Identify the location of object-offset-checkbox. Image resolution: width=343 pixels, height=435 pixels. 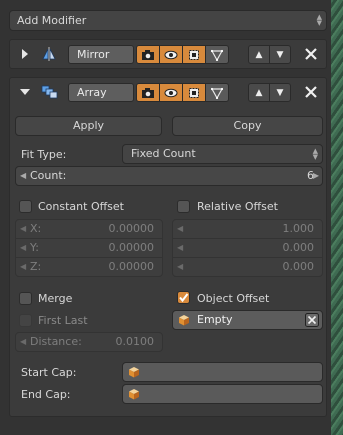
(183, 297).